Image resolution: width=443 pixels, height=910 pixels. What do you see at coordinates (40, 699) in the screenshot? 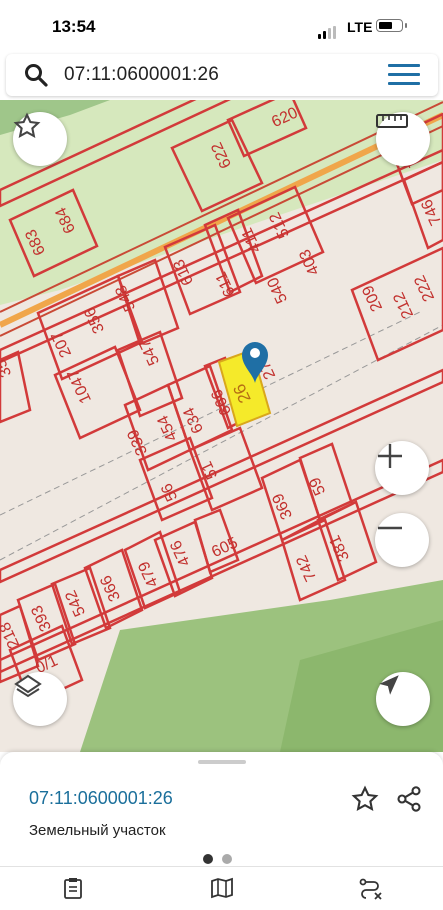
I see `layers-button` at bounding box center [40, 699].